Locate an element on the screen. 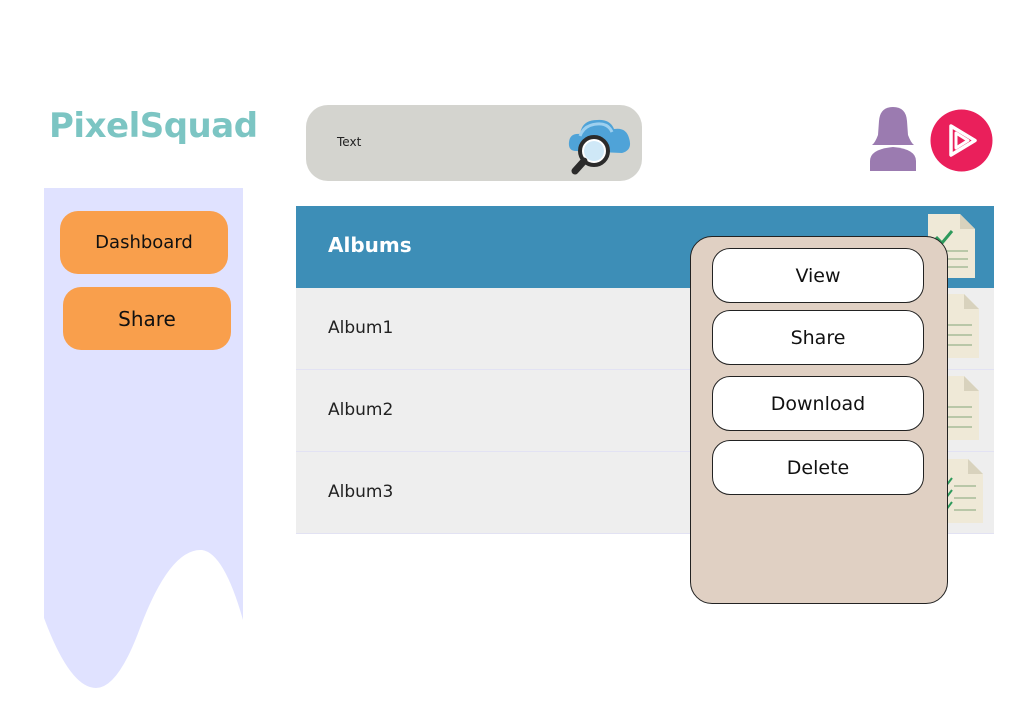  album-name: Album1 is located at coordinates (361, 328).